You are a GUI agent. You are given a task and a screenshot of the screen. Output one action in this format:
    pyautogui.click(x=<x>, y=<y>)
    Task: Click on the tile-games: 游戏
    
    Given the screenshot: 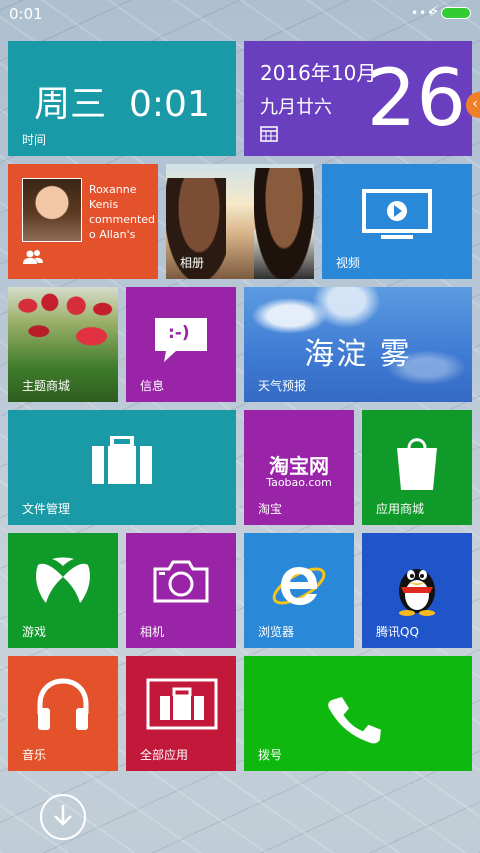 What is the action you would take?
    pyautogui.click(x=63, y=590)
    